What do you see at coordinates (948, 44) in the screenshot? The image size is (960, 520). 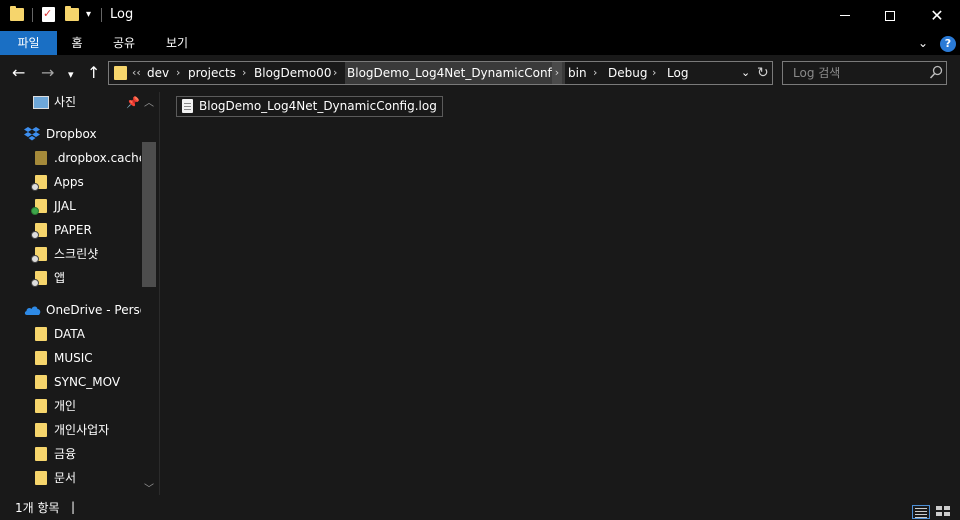 I see `help-icon: ?` at bounding box center [948, 44].